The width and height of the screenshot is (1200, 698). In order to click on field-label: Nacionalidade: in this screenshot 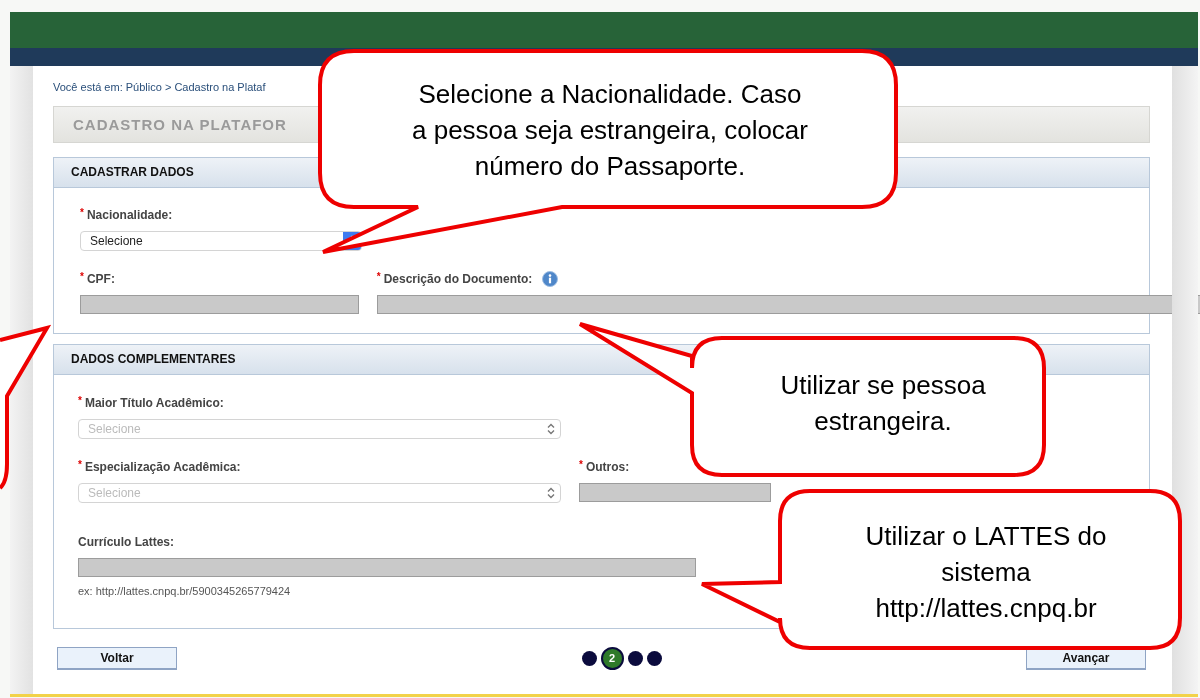, I will do `click(129, 215)`.